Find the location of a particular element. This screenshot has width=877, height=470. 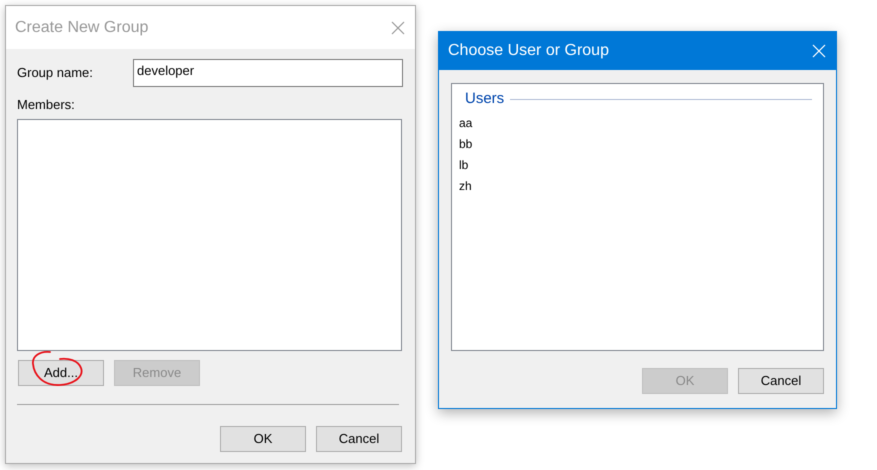

field-label: Group name: is located at coordinates (55, 73).